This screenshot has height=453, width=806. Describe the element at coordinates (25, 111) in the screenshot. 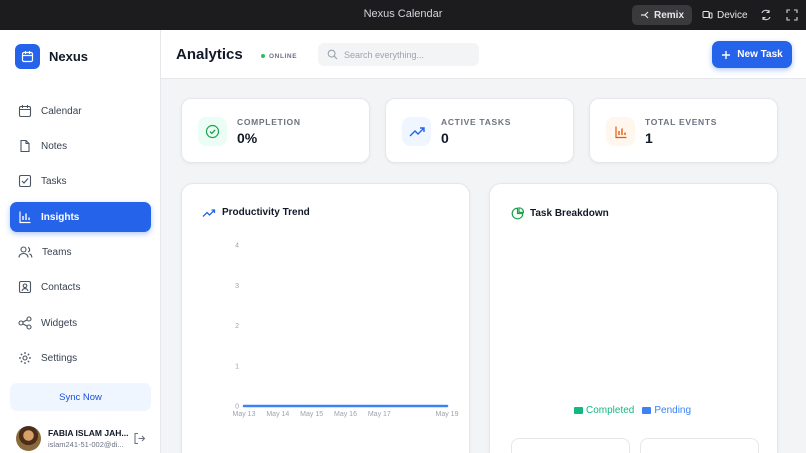

I see `calendar-icon` at that location.